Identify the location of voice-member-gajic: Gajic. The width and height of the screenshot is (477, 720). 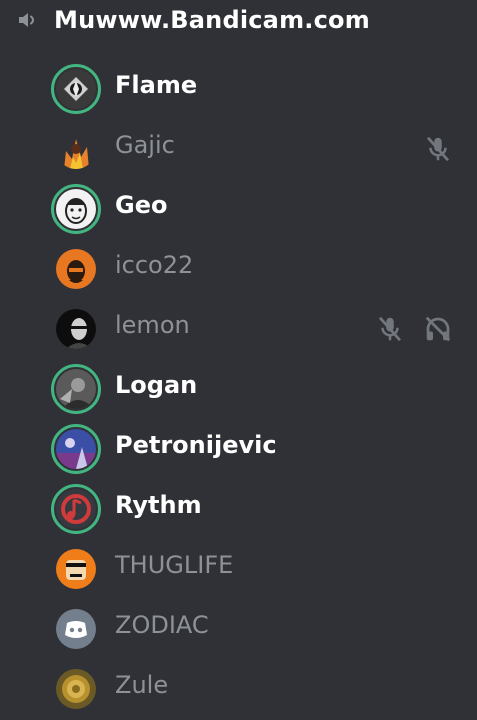
(238, 148).